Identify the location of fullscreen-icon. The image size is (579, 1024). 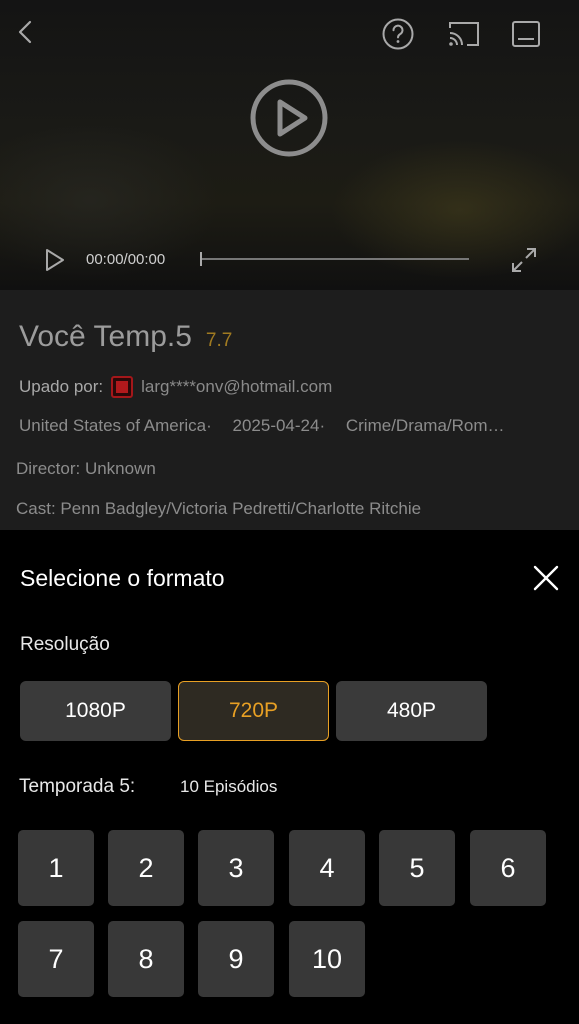
(524, 260).